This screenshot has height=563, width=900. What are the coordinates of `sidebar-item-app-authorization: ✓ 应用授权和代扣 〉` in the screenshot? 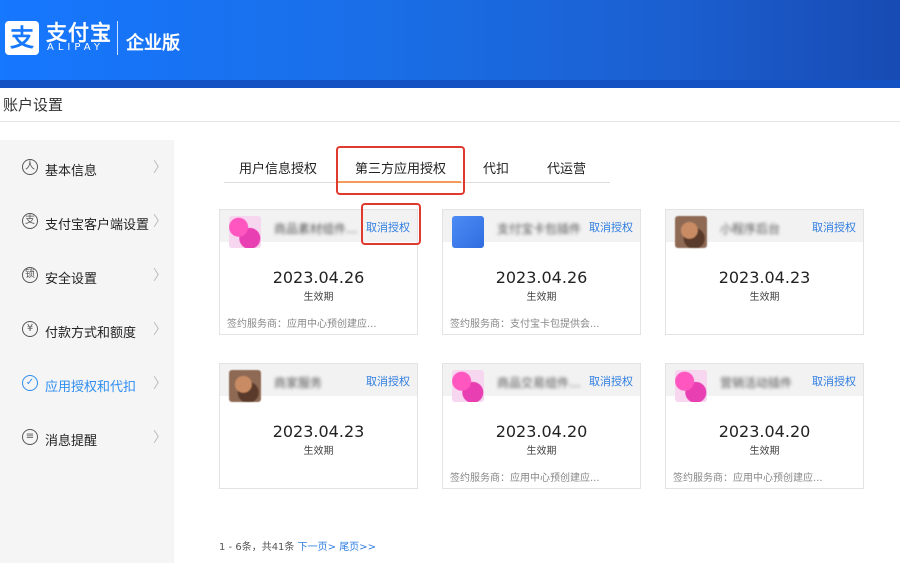 It's located at (87, 385).